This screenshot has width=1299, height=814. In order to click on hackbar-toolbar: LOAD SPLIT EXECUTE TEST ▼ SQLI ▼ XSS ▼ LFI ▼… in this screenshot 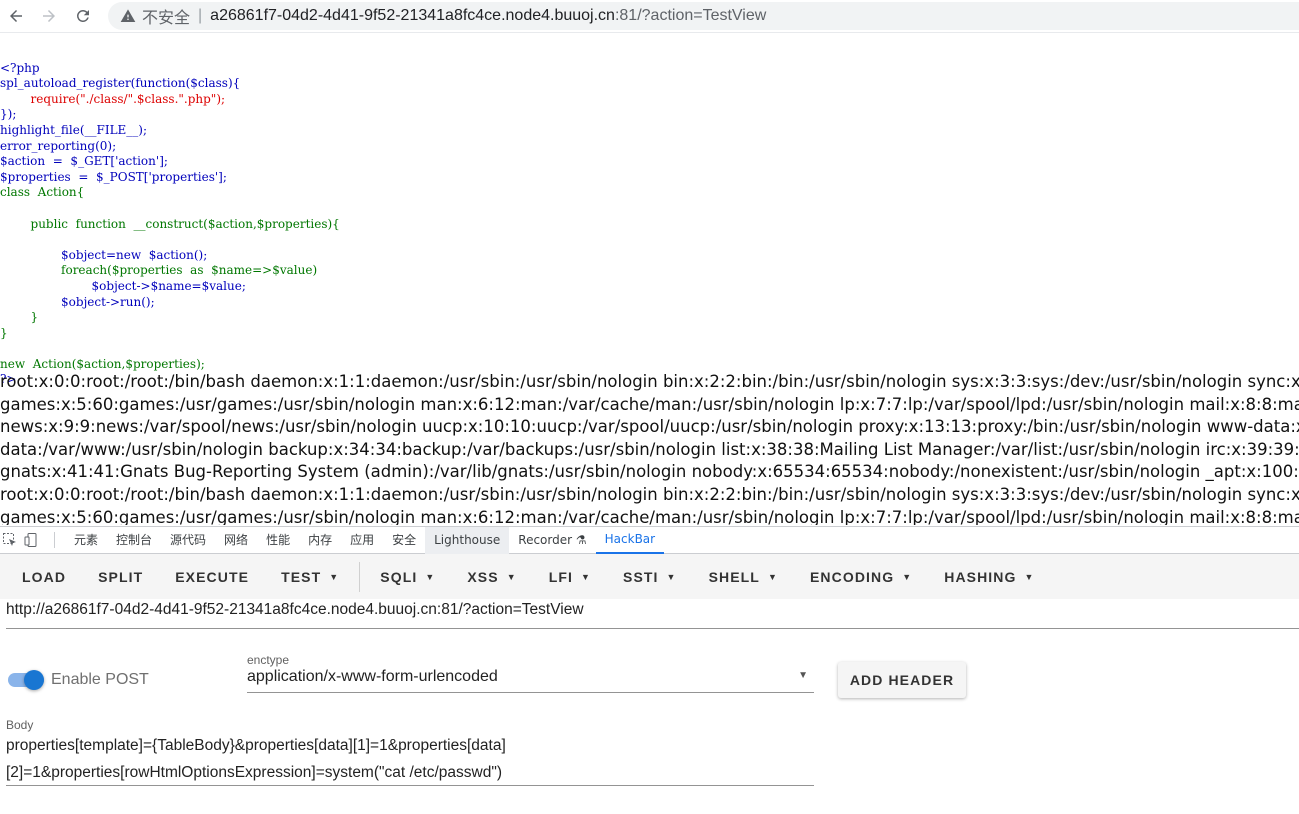, I will do `click(649, 576)`.